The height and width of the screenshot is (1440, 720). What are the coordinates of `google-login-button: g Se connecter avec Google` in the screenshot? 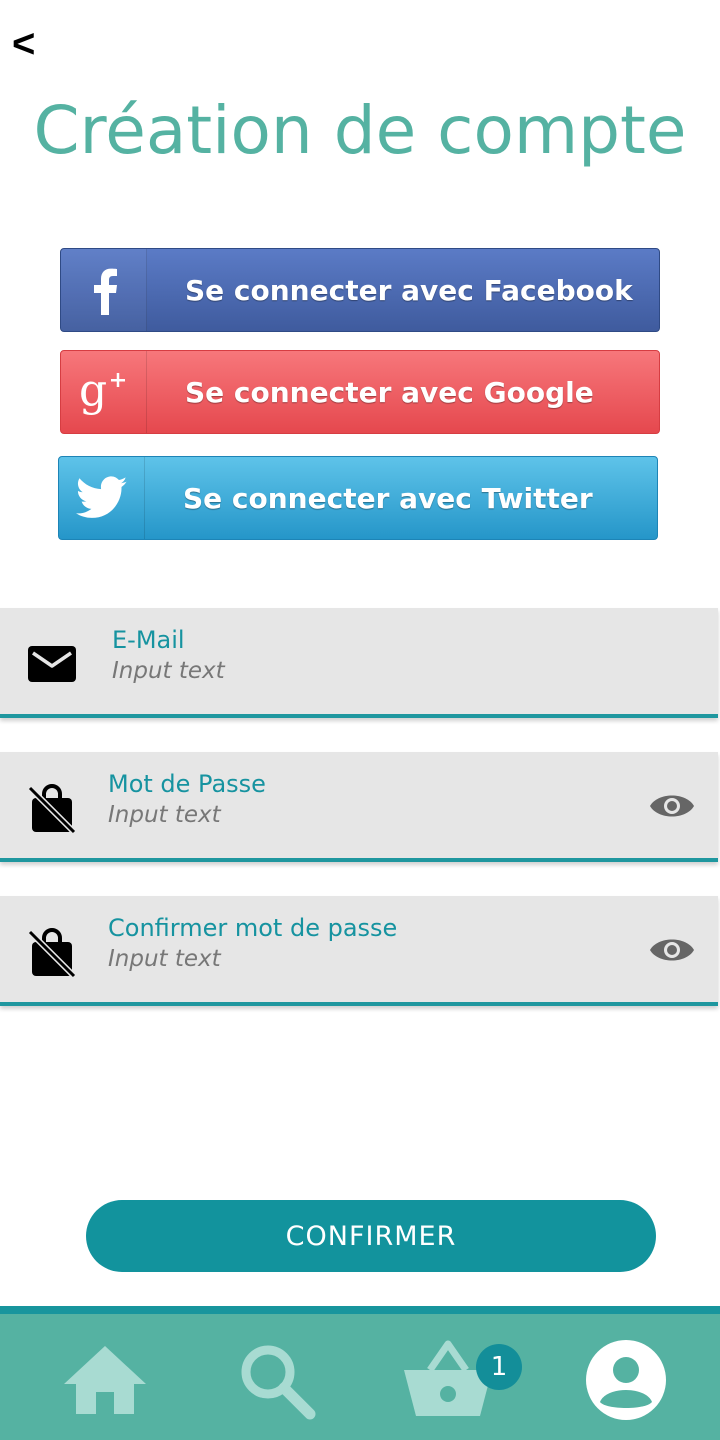 It's located at (360, 392).